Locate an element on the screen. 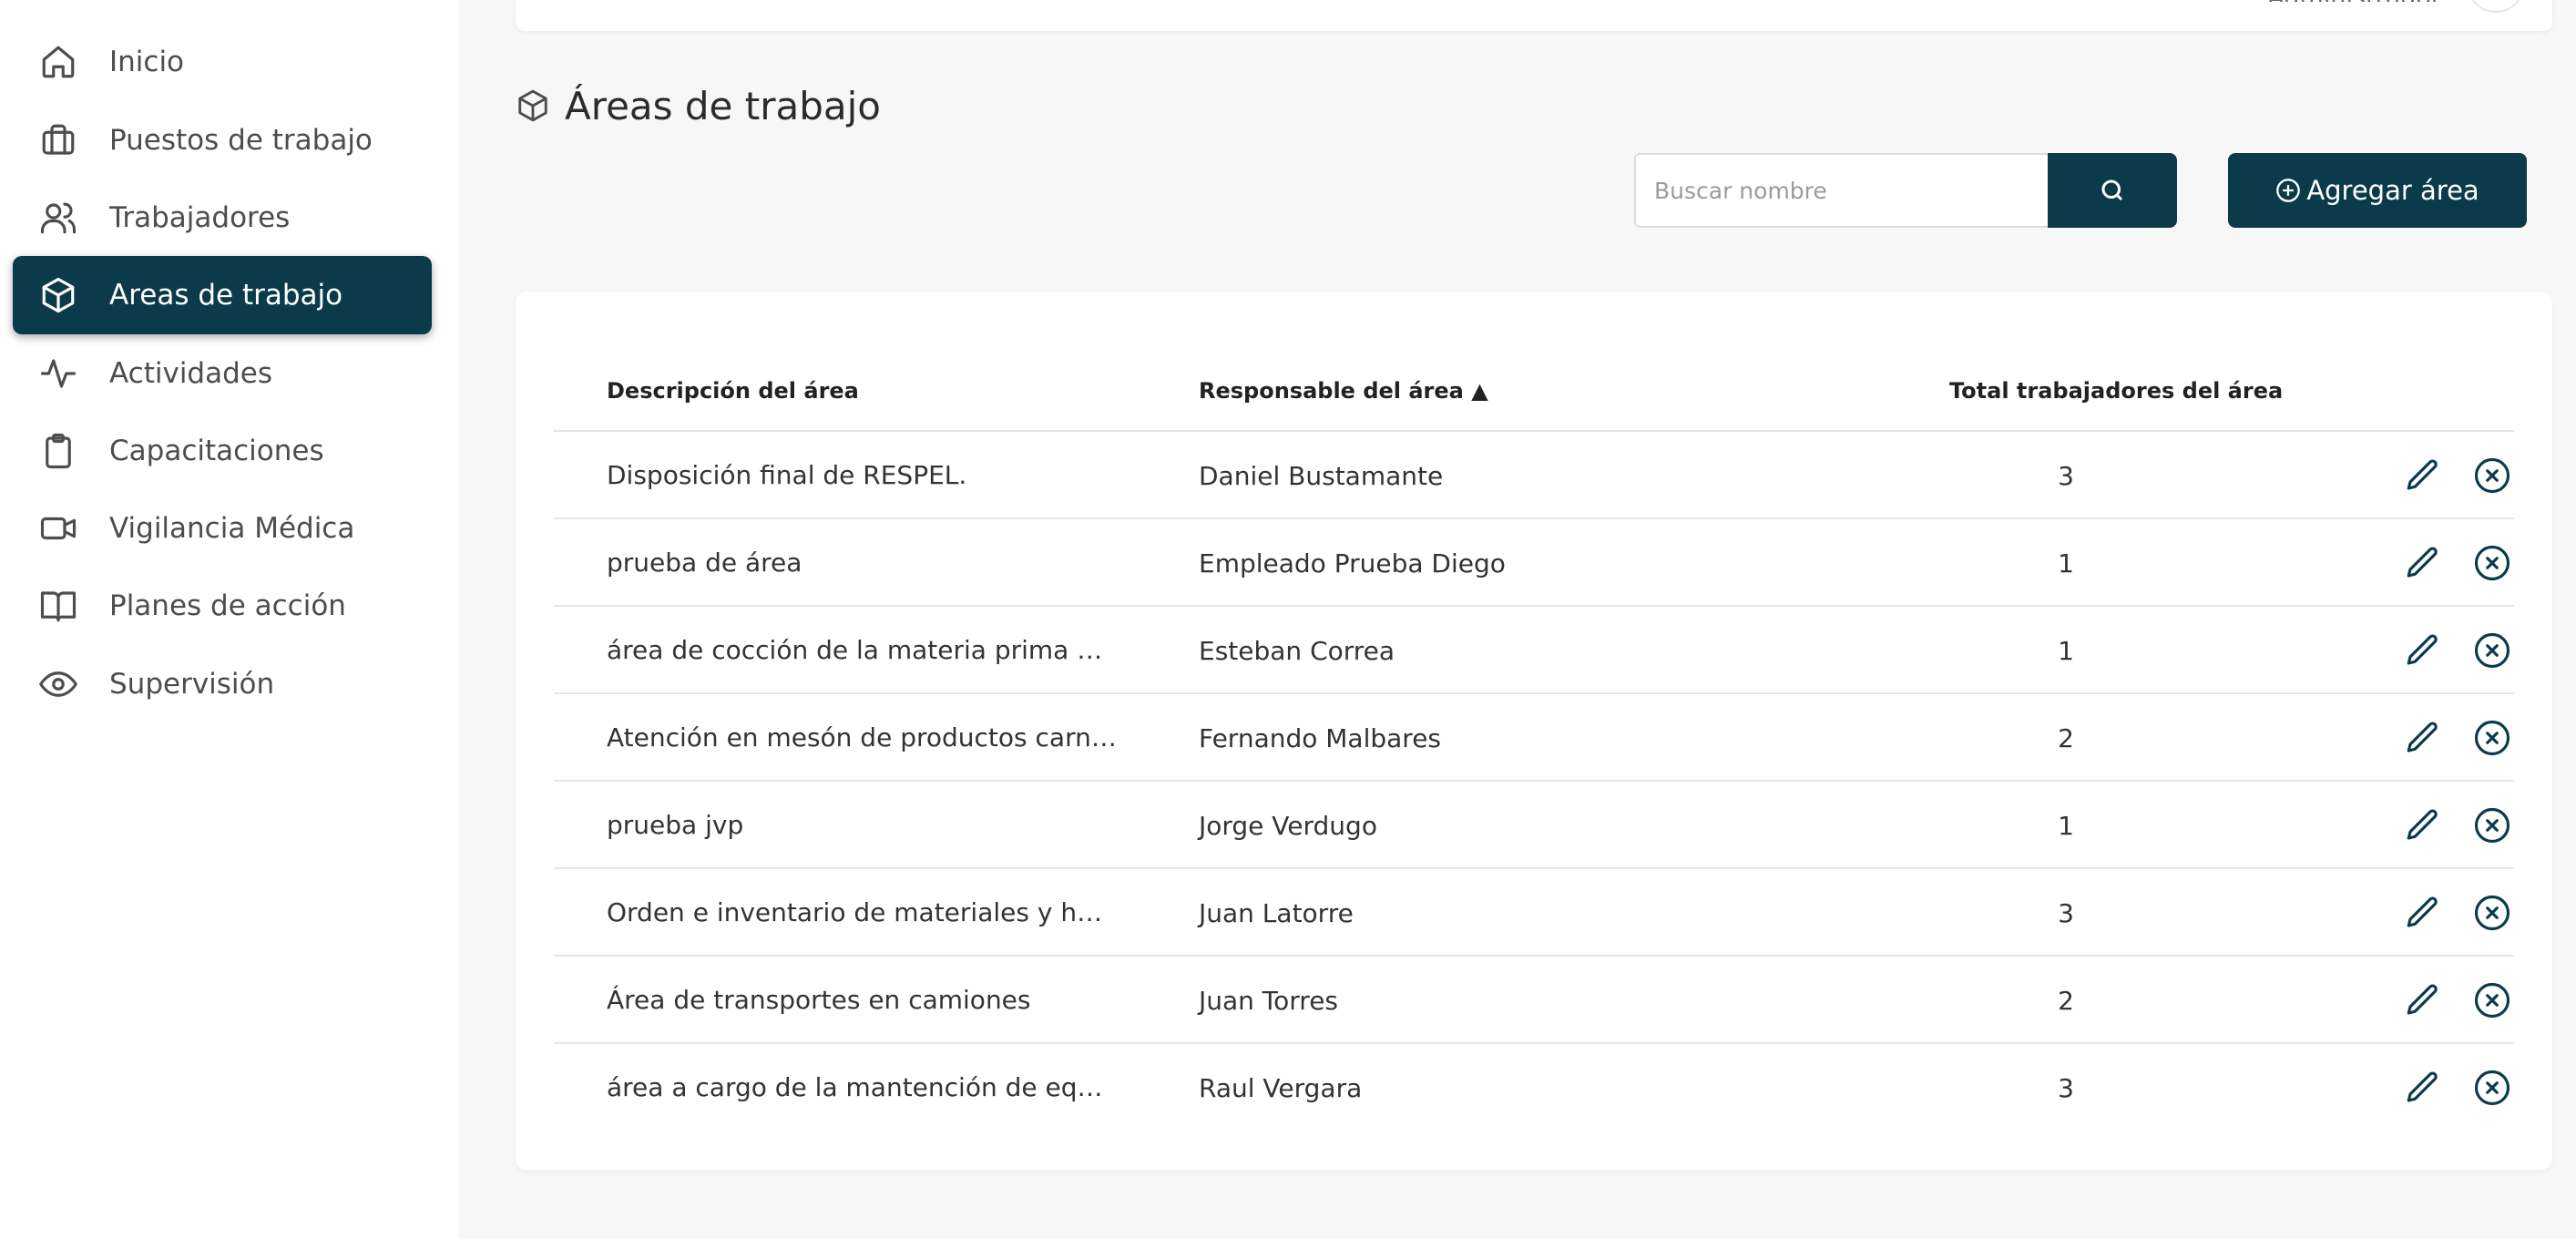  video-icon is located at coordinates (58, 528).